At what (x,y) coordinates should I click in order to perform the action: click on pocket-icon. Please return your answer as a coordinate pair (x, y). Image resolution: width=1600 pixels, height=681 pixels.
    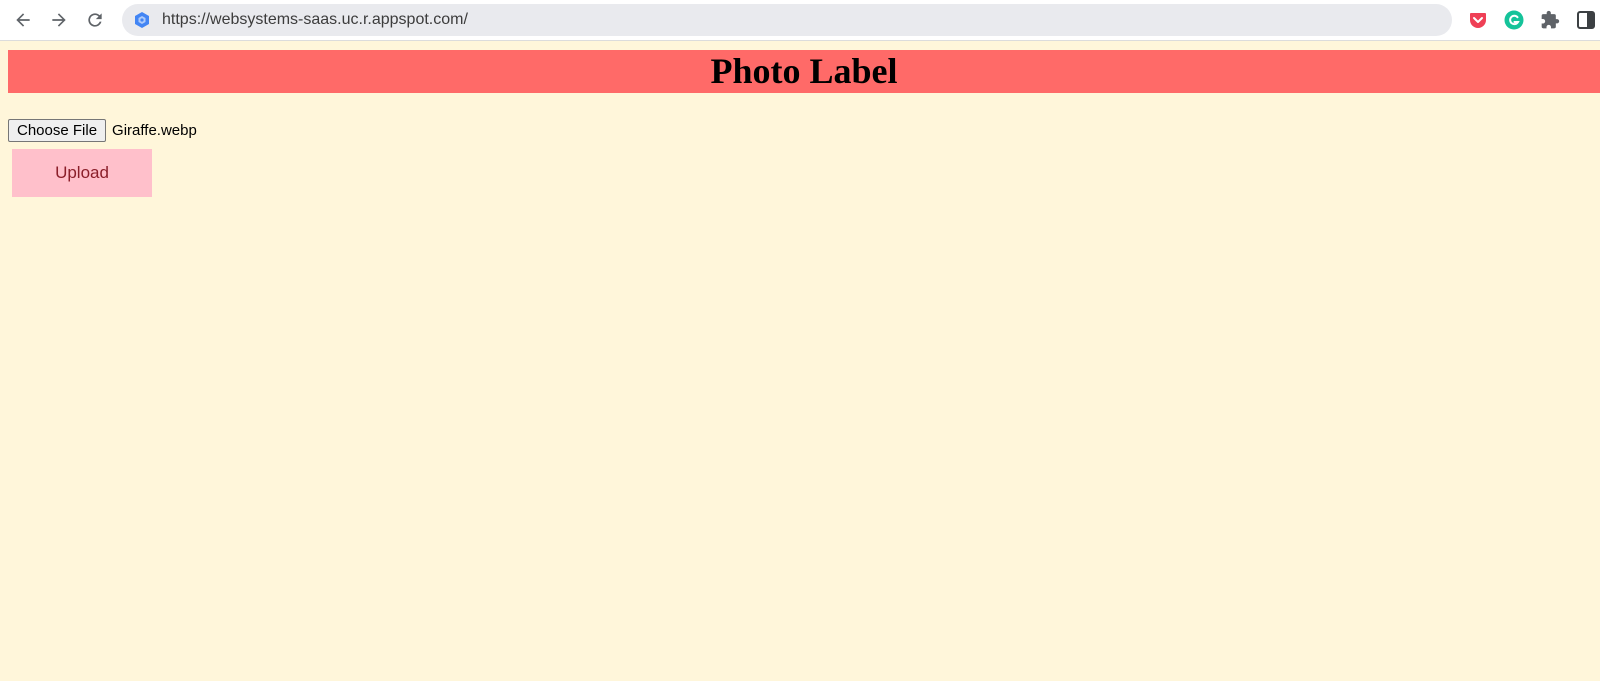
    Looking at the image, I should click on (1478, 20).